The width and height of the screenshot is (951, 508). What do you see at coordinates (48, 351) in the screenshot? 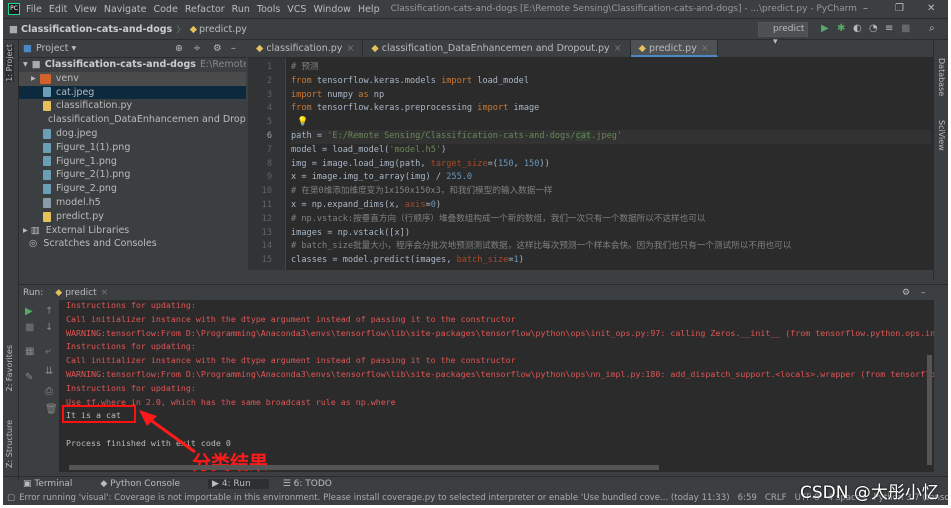
I see `soft-wrap-icon: ⤶` at bounding box center [48, 351].